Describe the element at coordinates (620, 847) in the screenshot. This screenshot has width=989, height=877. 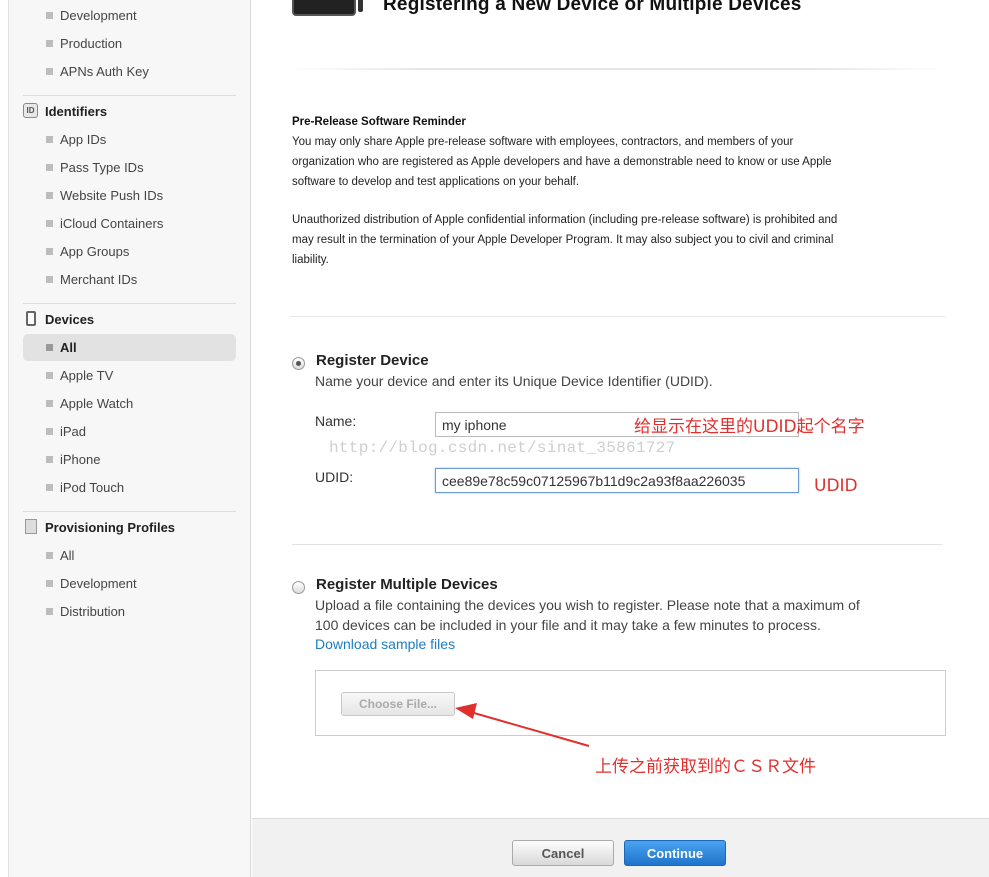
I see `form-footer: Cancel Continue` at that location.